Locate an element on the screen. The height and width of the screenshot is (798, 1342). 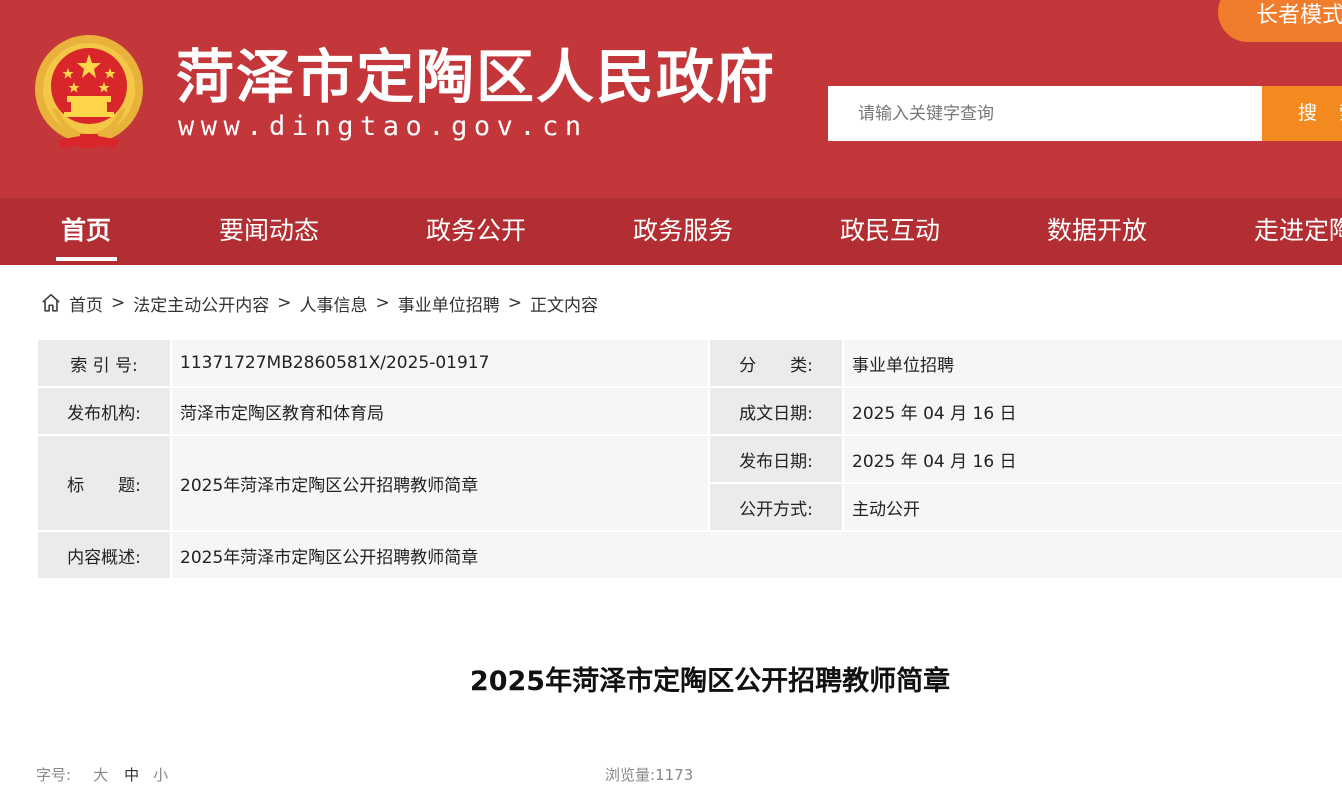
font-size-small-button: 小 is located at coordinates (160, 774).